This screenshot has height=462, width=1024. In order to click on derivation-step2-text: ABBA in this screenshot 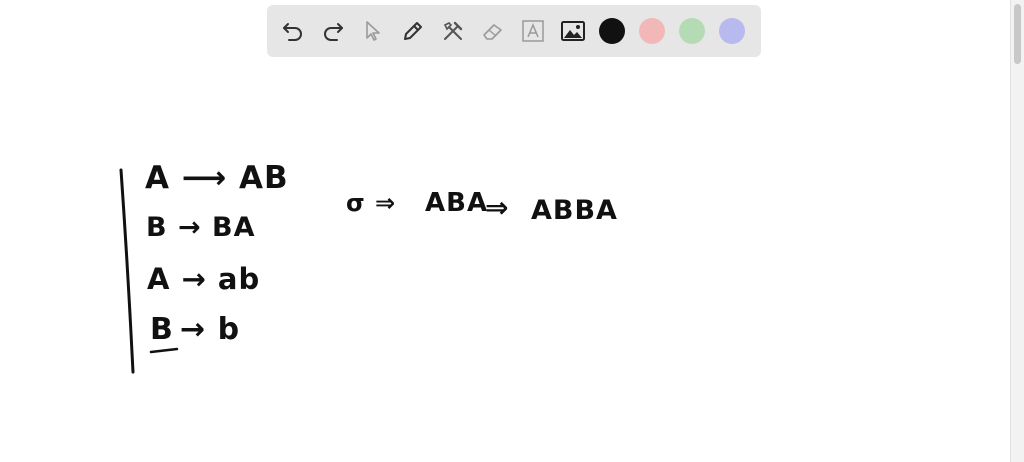, I will do `click(574, 210)`.